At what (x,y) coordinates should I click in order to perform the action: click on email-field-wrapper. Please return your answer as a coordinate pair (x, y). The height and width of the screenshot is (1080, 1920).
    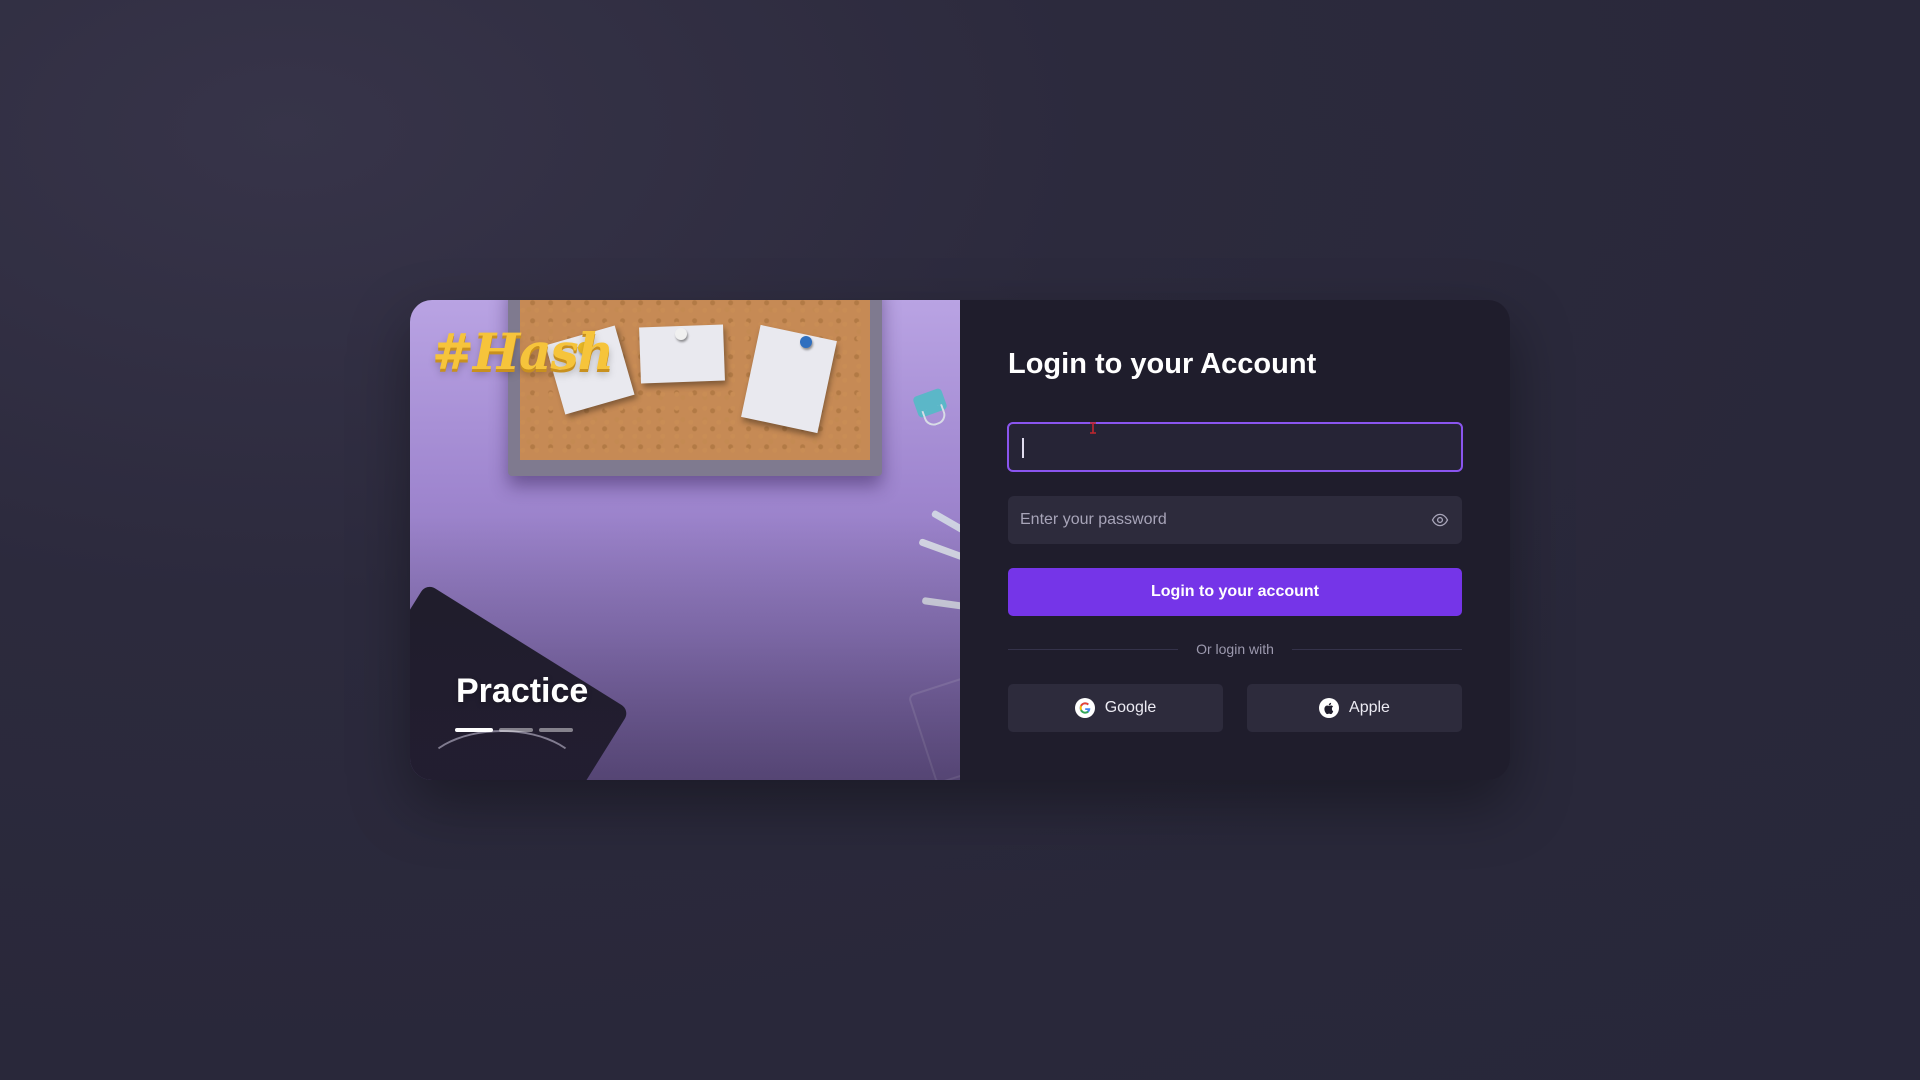
    Looking at the image, I should click on (1235, 447).